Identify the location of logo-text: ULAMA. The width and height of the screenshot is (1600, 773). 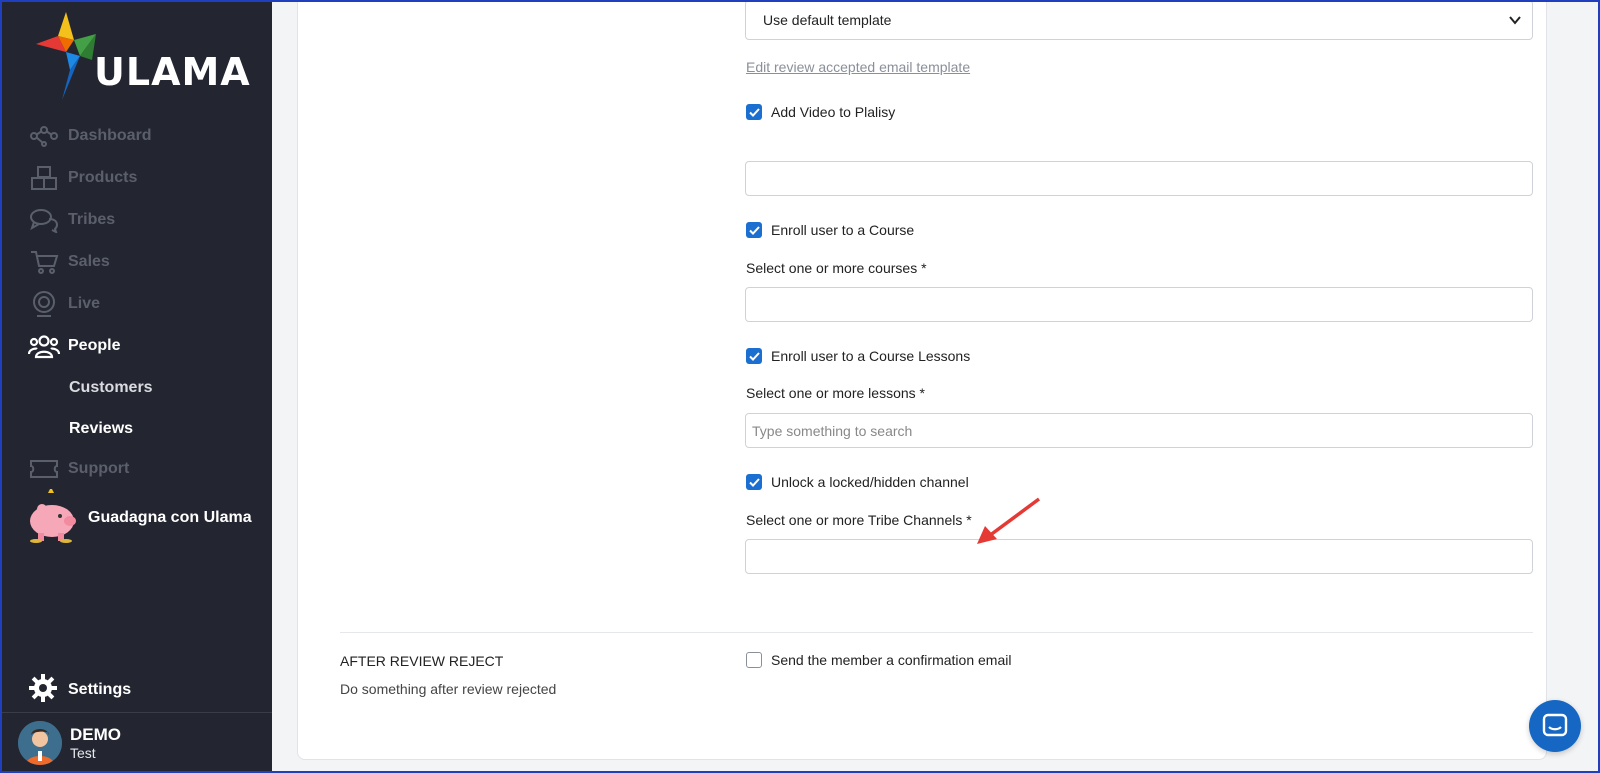
(172, 72).